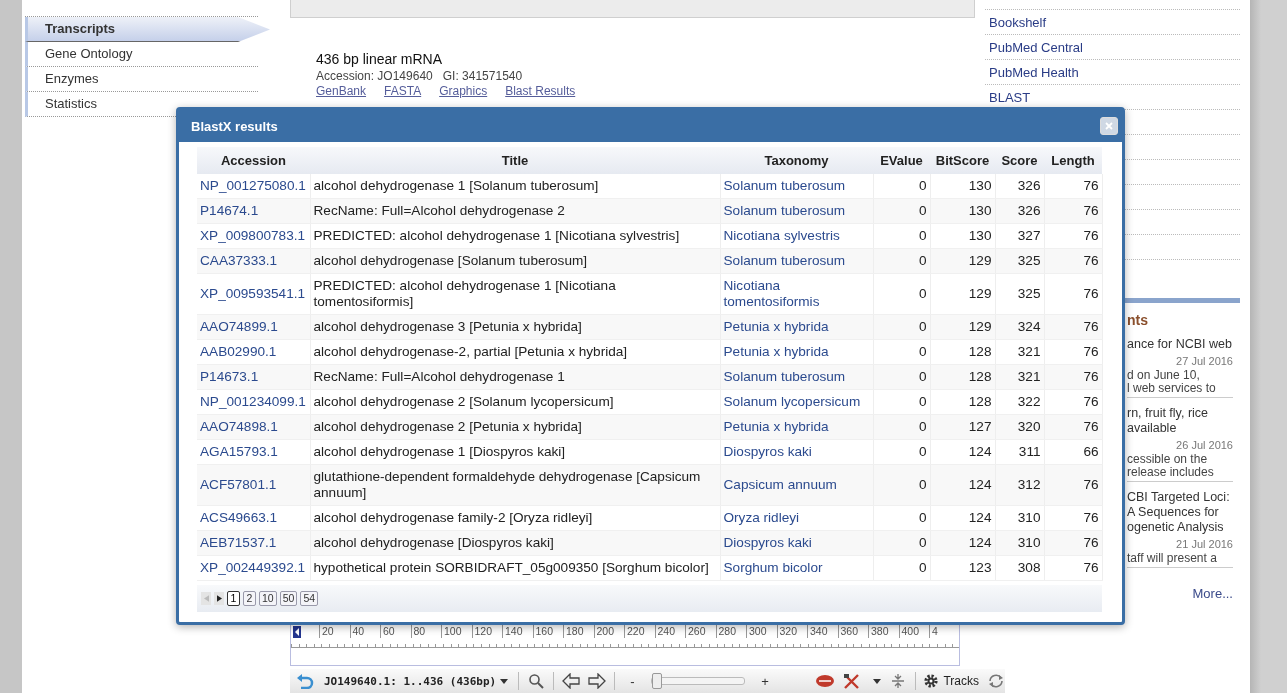  I want to click on zoom-in-button: +, so click(765, 681).